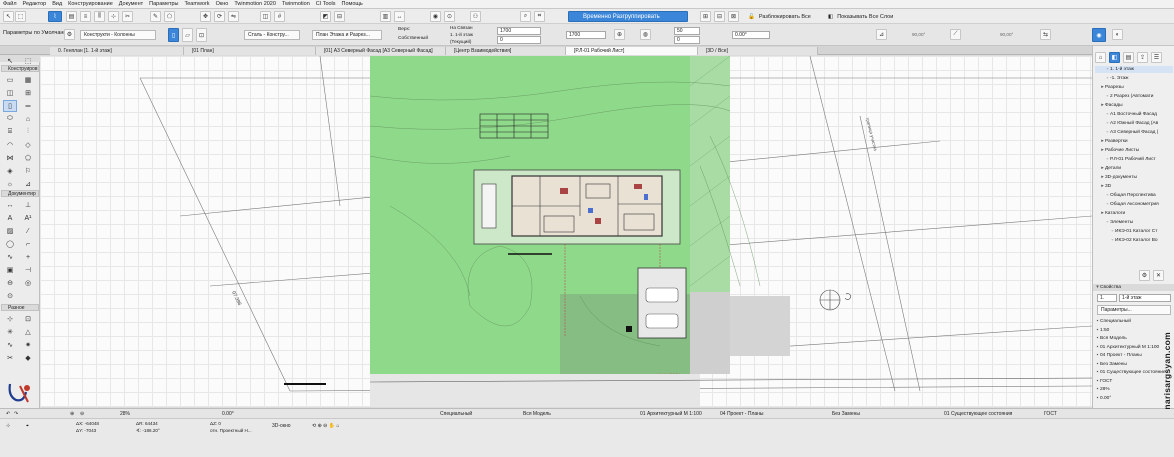 The height and width of the screenshot is (457, 1174). What do you see at coordinates (1134, 141) in the screenshot?
I see `tree-item: ▸ Развертки` at bounding box center [1134, 141].